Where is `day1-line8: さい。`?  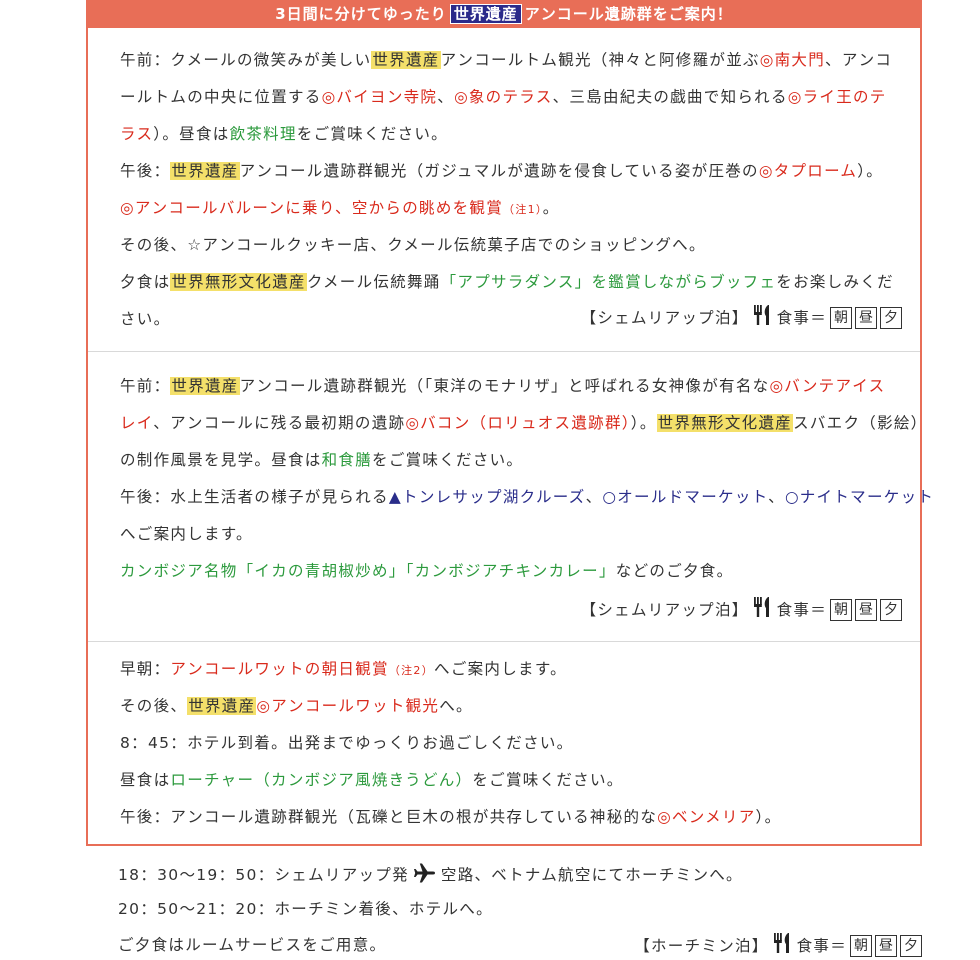
day1-line8: さい。 is located at coordinates (145, 319).